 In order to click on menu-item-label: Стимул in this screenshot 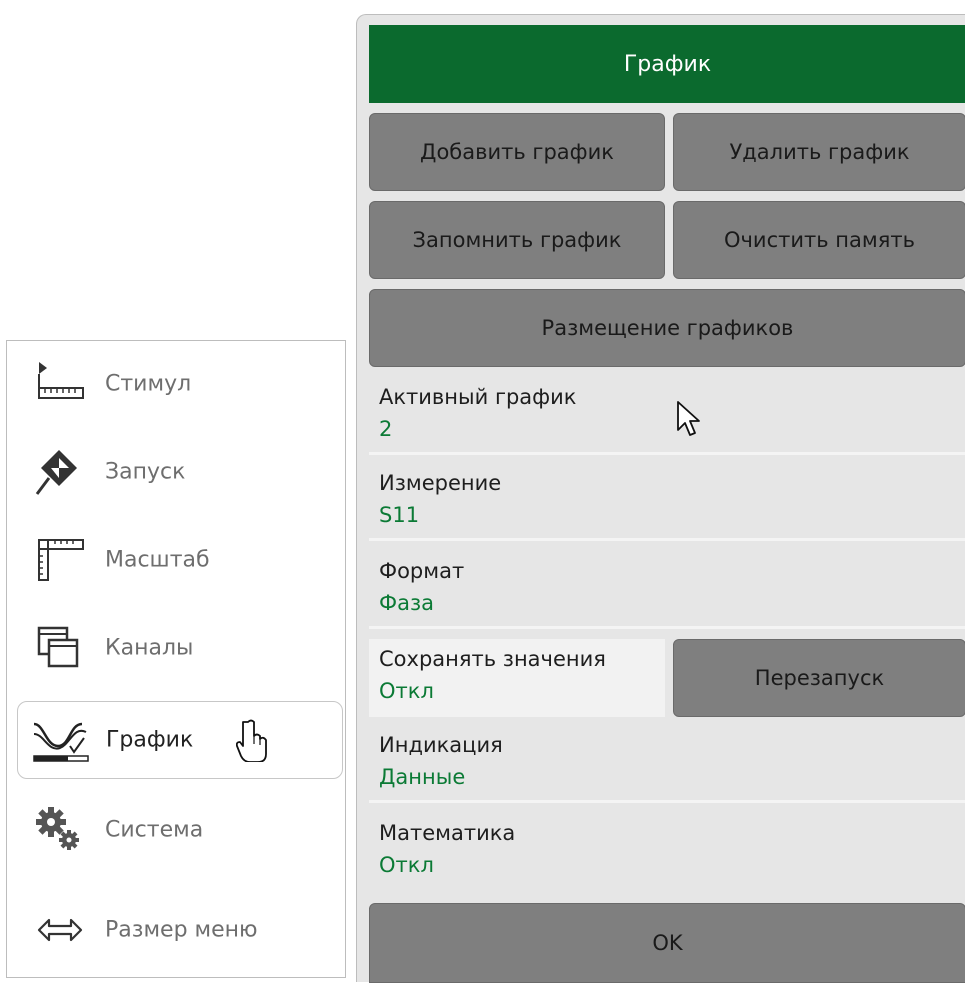, I will do `click(148, 384)`.